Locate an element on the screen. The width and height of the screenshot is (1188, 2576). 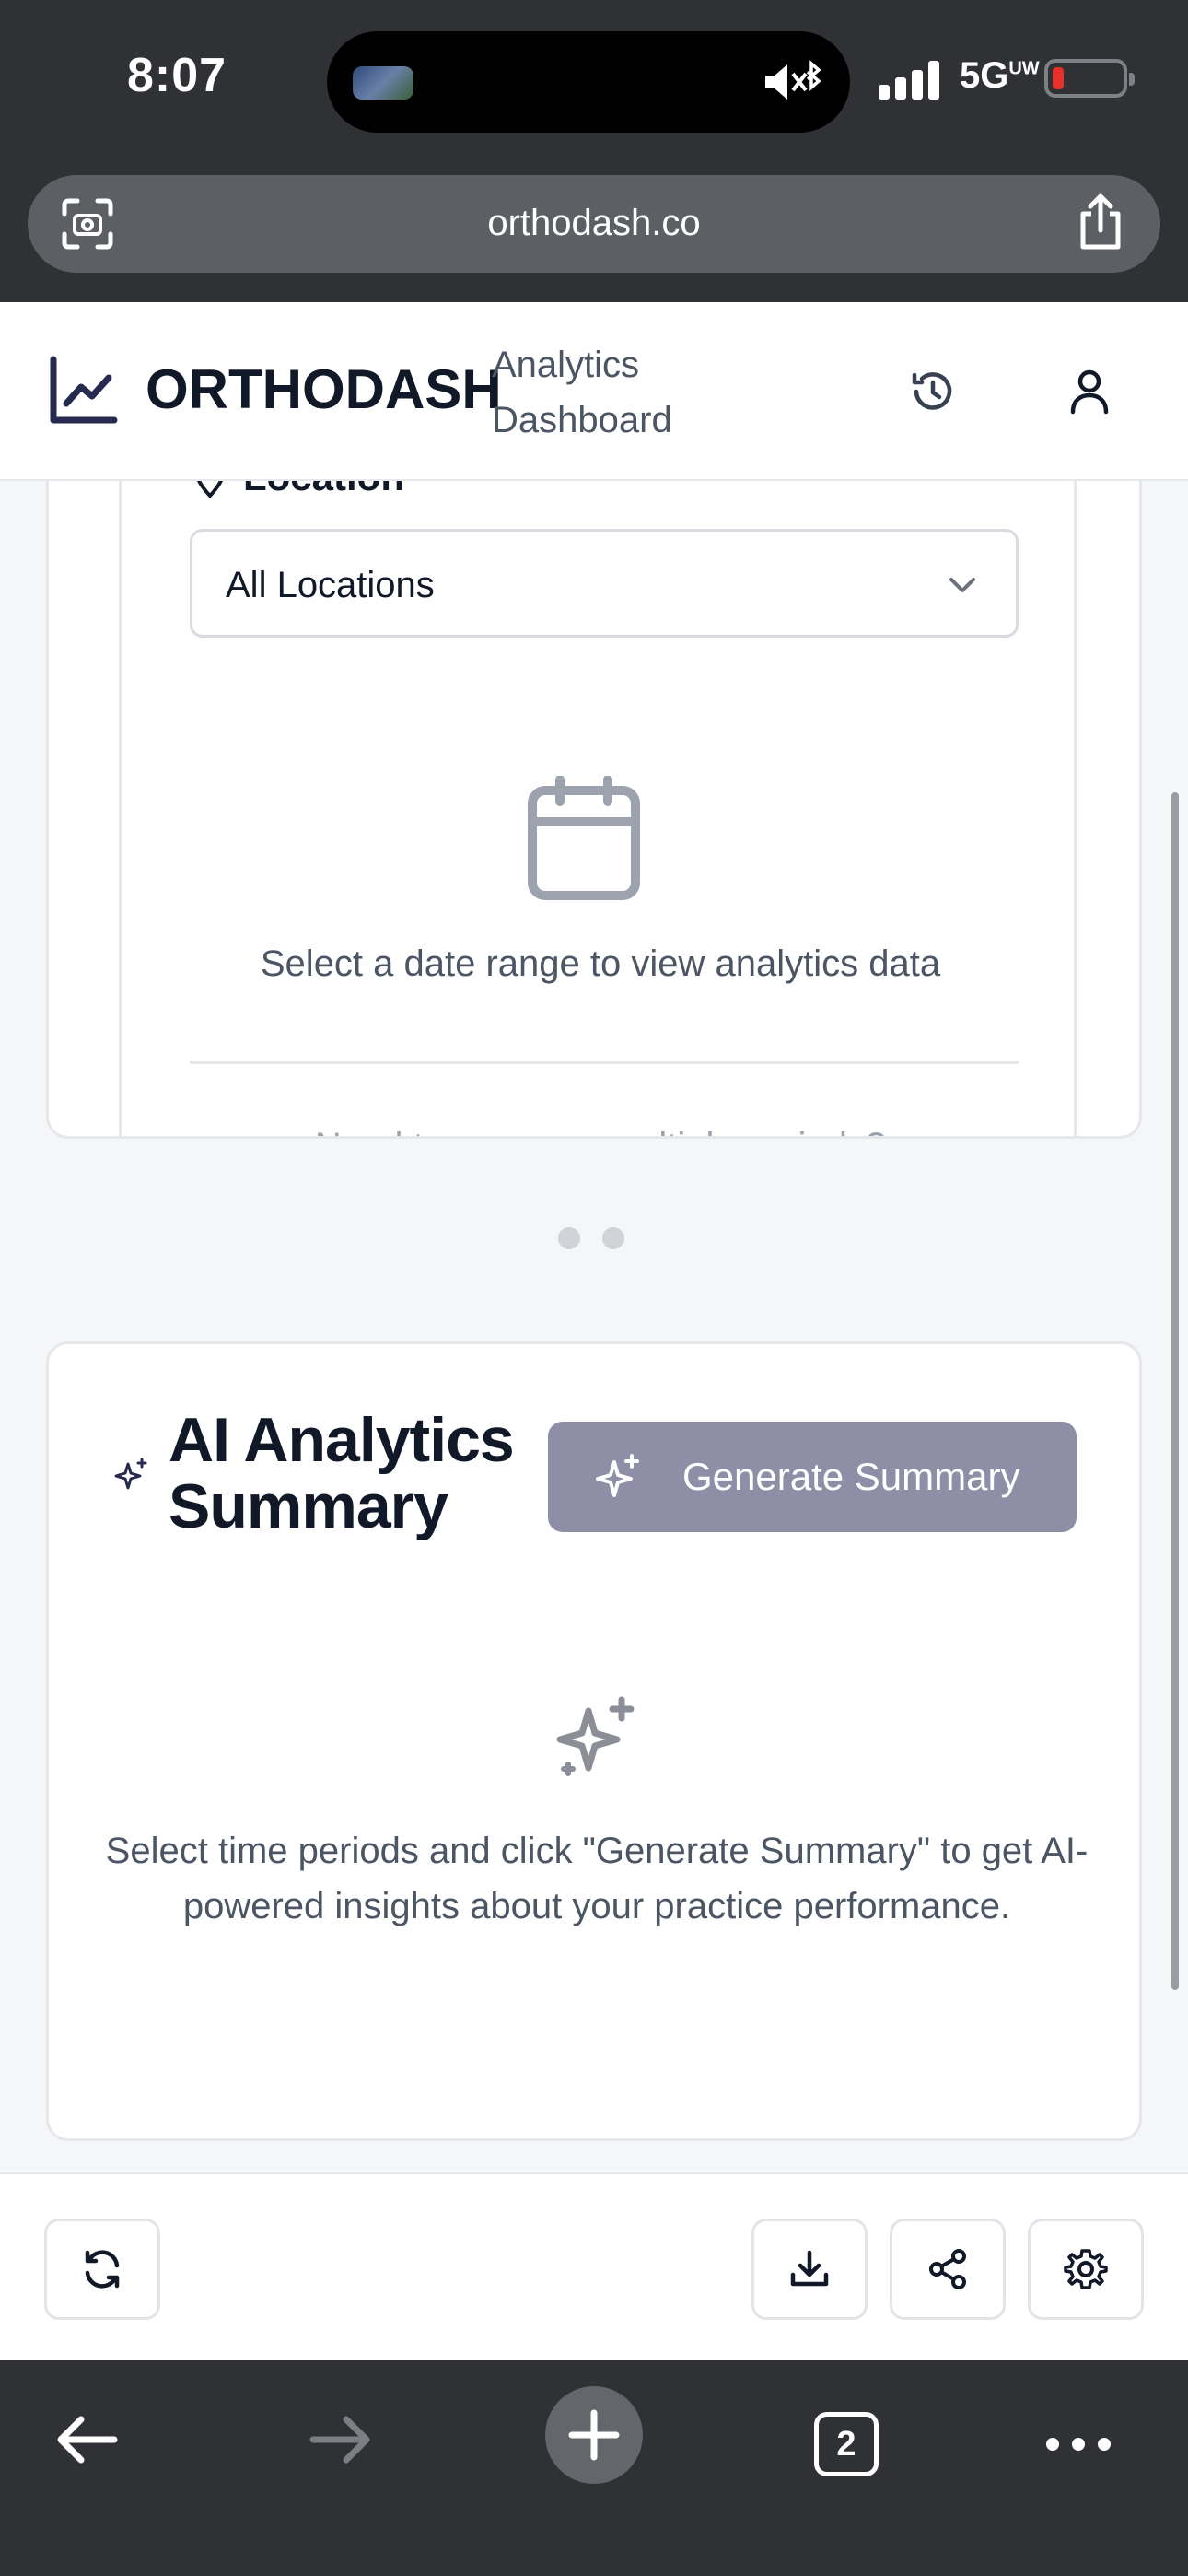
refresh-icon is located at coordinates (102, 2269).